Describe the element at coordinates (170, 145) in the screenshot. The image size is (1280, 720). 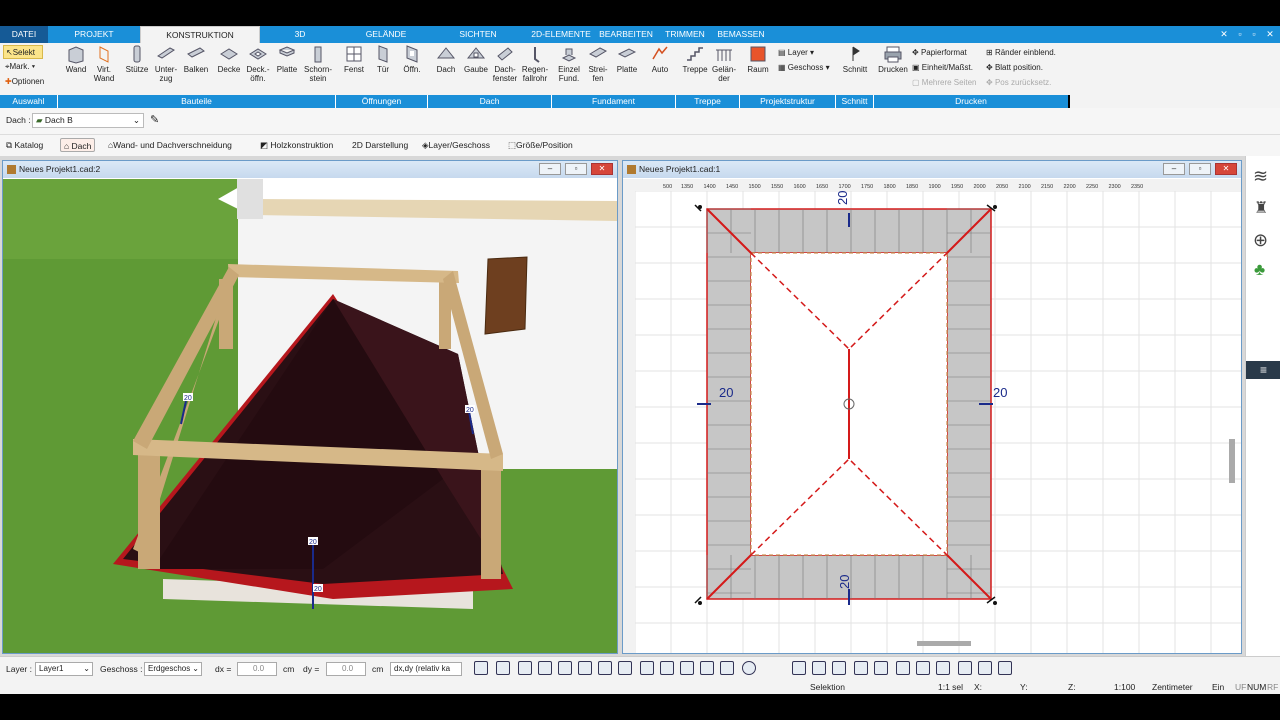
I see `wall-roof-intersection-button: ⌂Wand- und Dachverschneidung` at that location.